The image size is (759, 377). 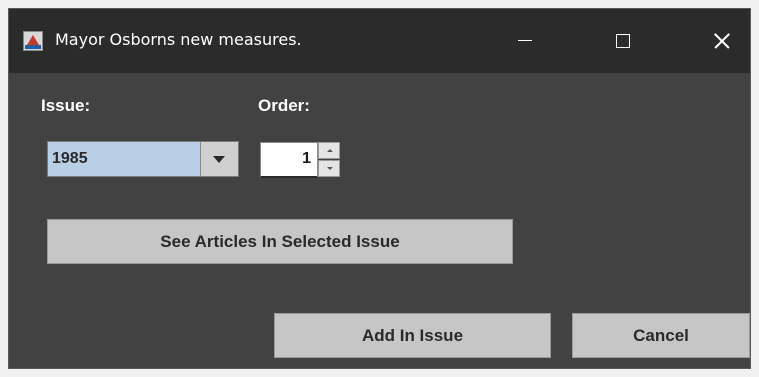 What do you see at coordinates (284, 105) in the screenshot?
I see `order-label: Order:` at bounding box center [284, 105].